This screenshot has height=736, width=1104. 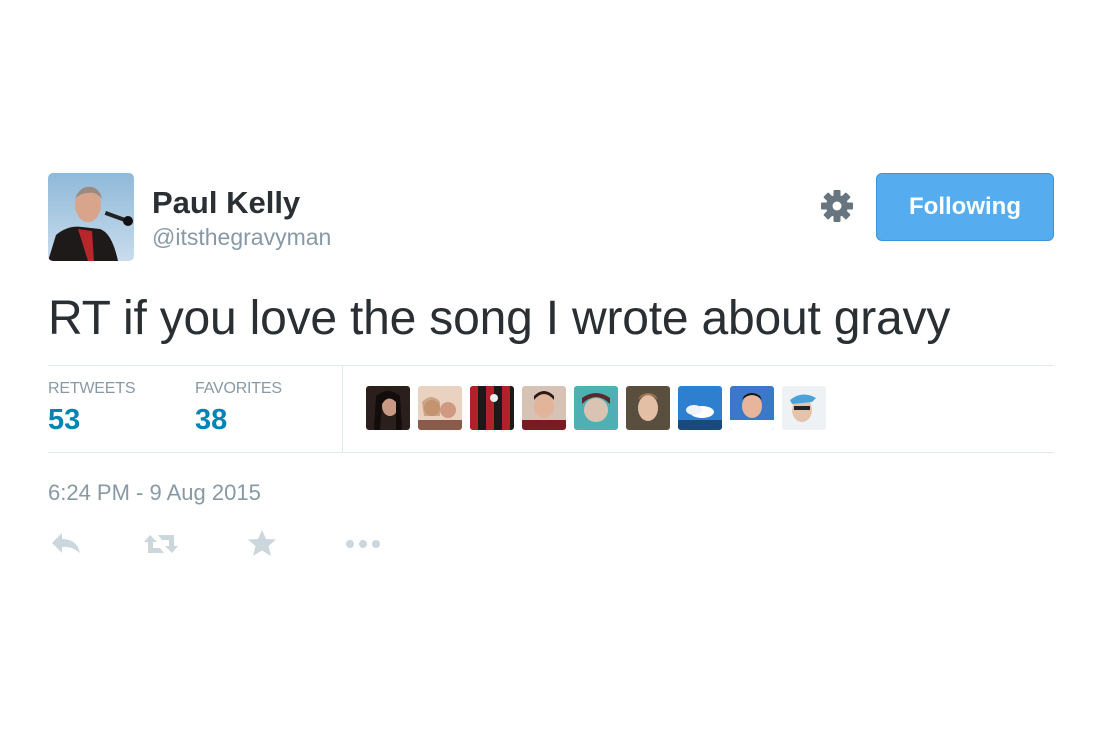 What do you see at coordinates (91, 408) in the screenshot?
I see `retweets-stat: RETWEETS 53` at bounding box center [91, 408].